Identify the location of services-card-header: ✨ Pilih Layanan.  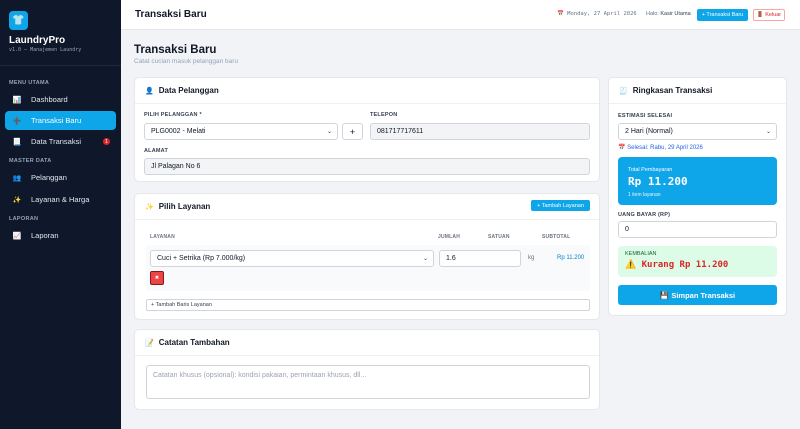
(367, 207).